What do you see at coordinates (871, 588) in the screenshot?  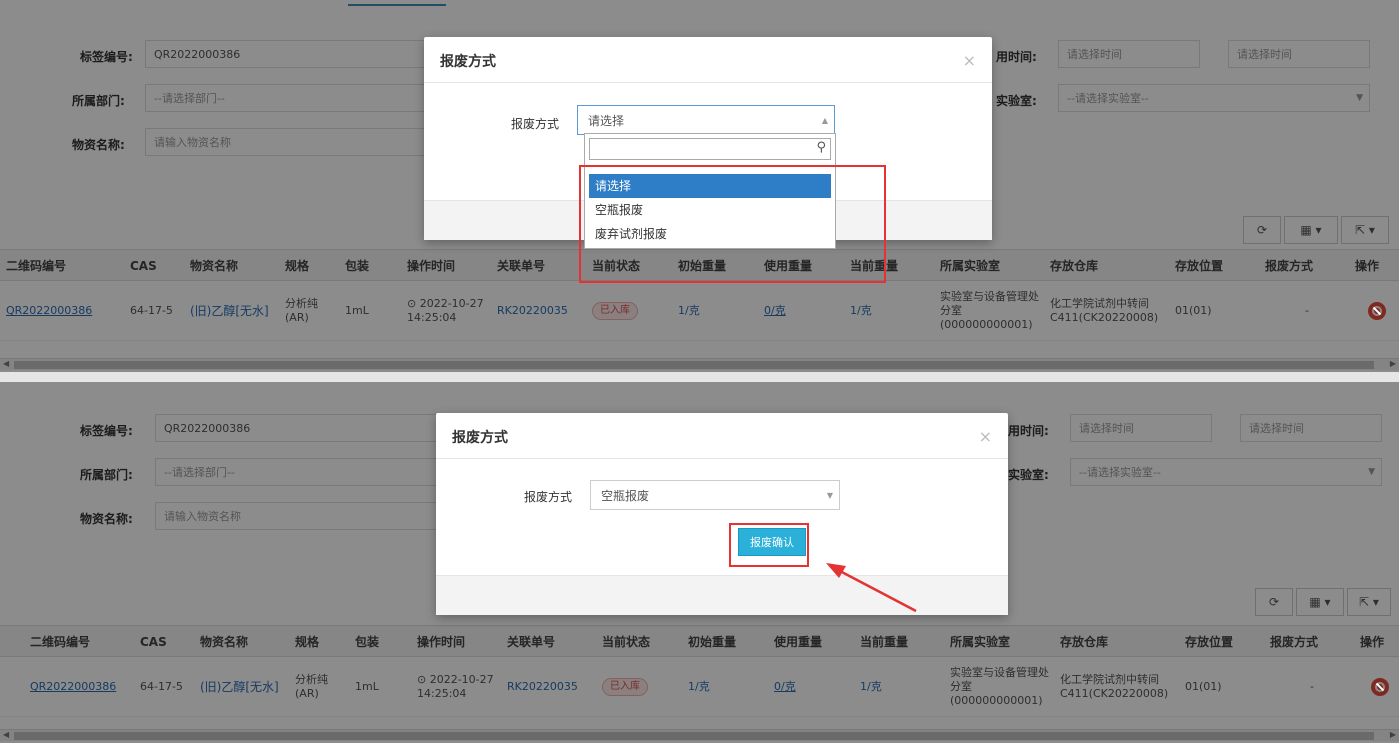 I see `annotation-arrow` at bounding box center [871, 588].